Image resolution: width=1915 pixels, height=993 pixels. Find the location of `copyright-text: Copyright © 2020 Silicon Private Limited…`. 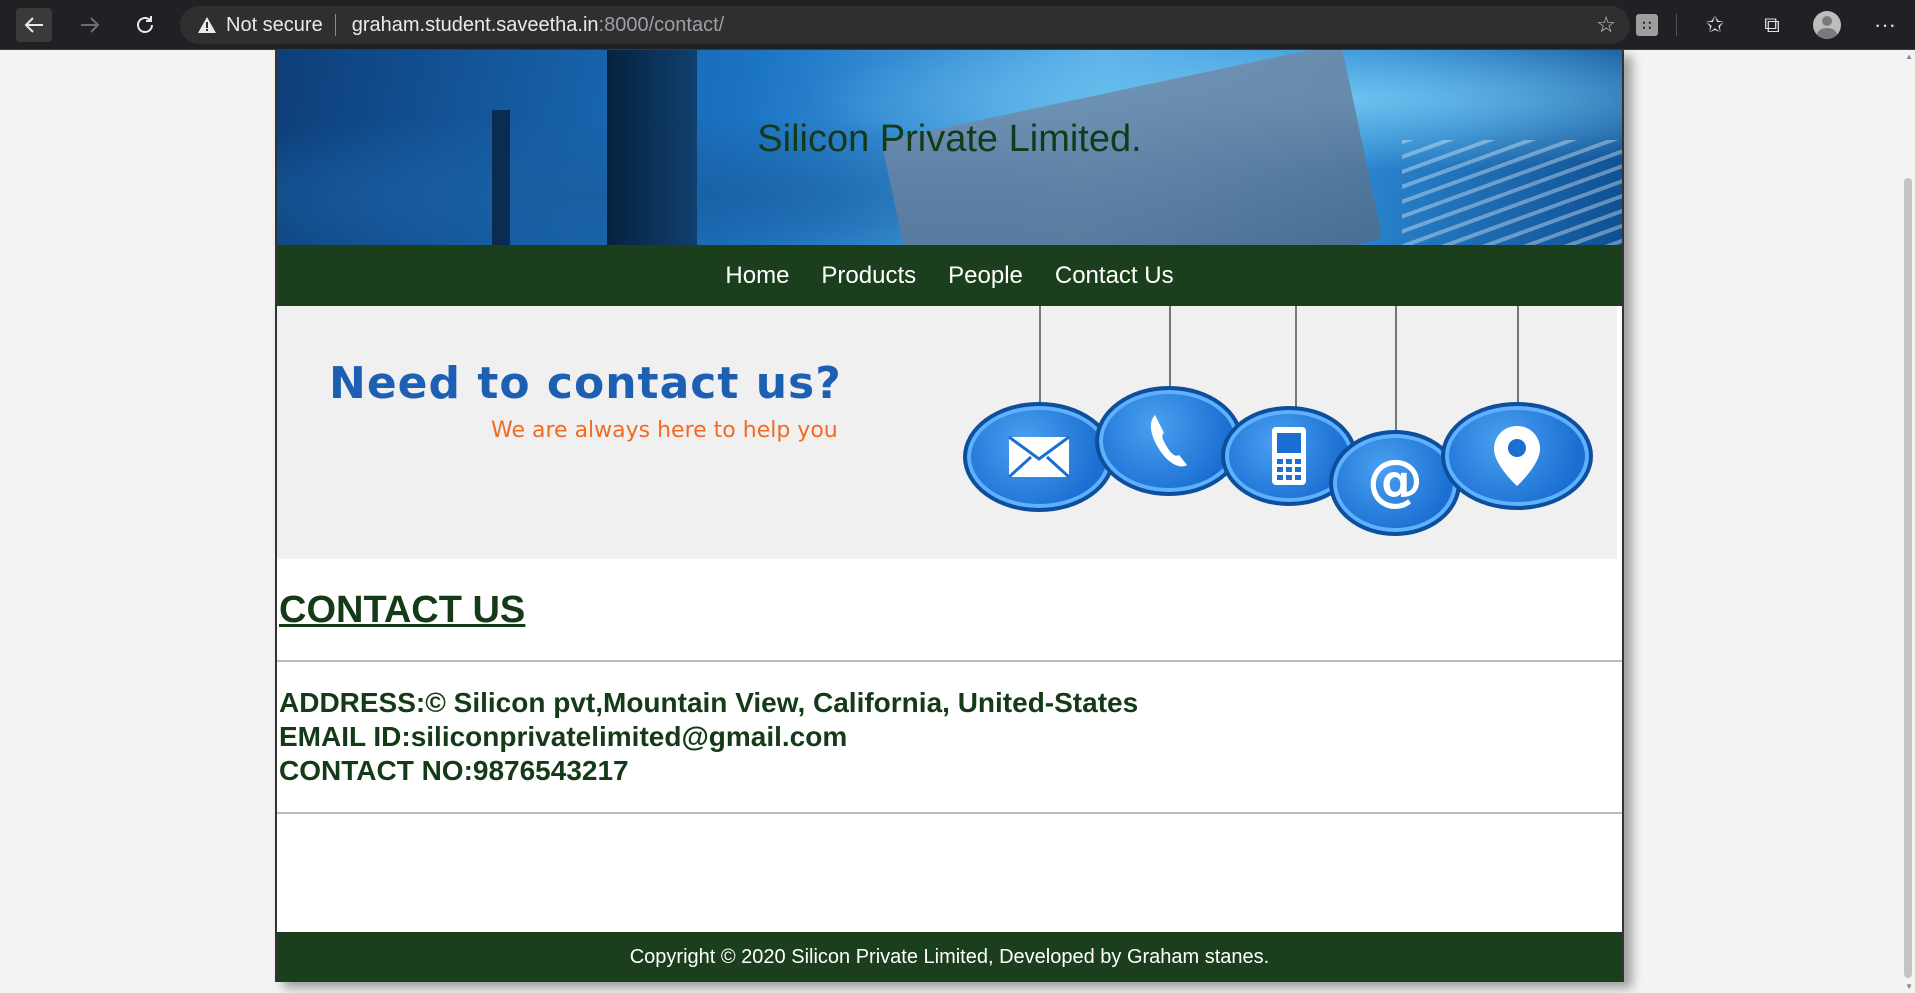

copyright-text: Copyright © 2020 Silicon Private Limited… is located at coordinates (949, 956).